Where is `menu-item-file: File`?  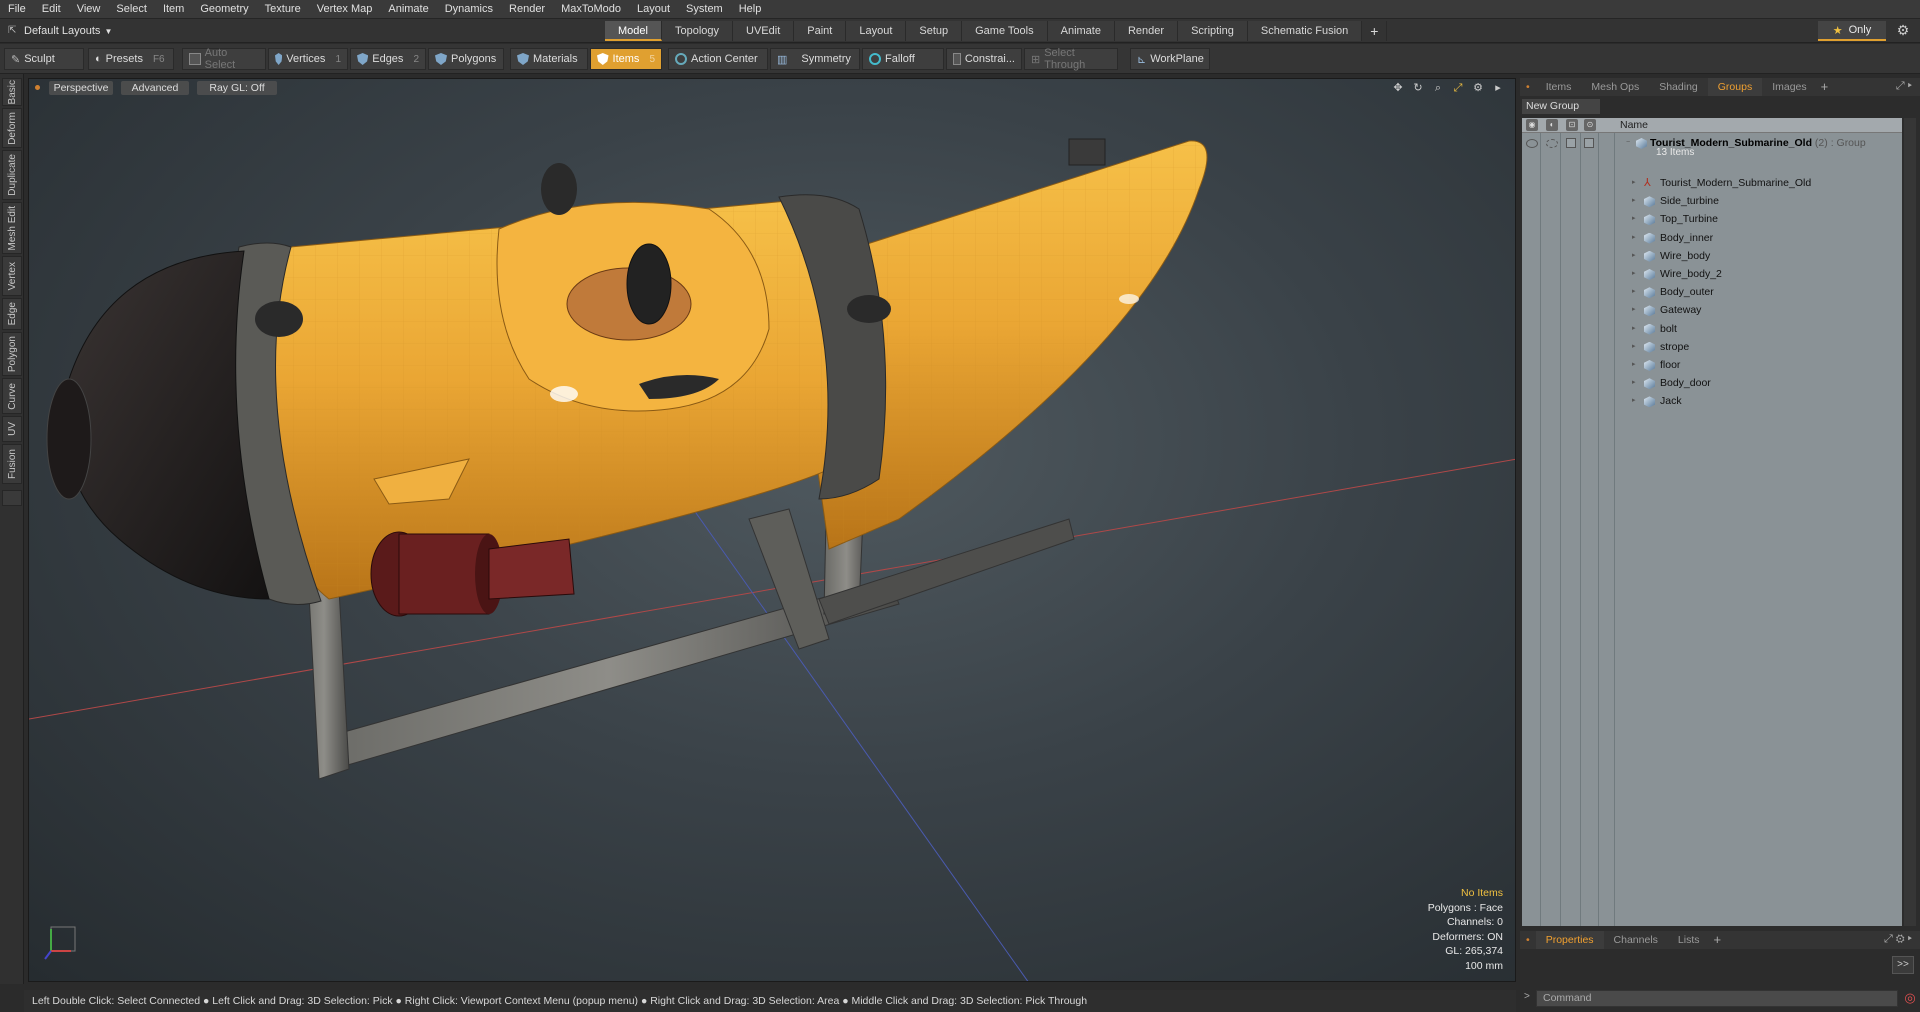
menu-item-file: File is located at coordinates (17, 9).